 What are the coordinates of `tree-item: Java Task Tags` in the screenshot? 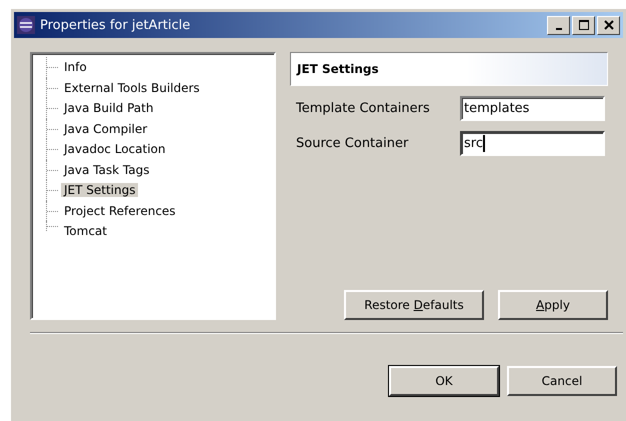 It's located at (106, 169).